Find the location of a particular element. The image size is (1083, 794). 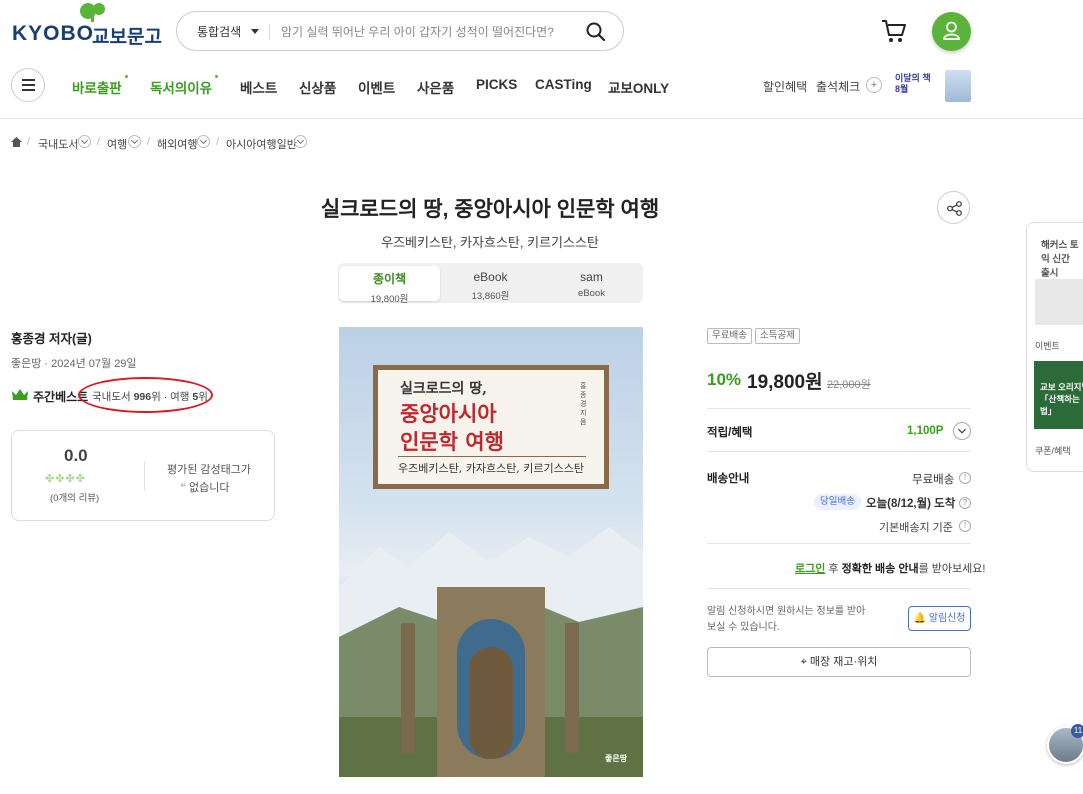

side-promo-title: 해커스 토익 신간 출시 is located at coordinates (1061, 260).